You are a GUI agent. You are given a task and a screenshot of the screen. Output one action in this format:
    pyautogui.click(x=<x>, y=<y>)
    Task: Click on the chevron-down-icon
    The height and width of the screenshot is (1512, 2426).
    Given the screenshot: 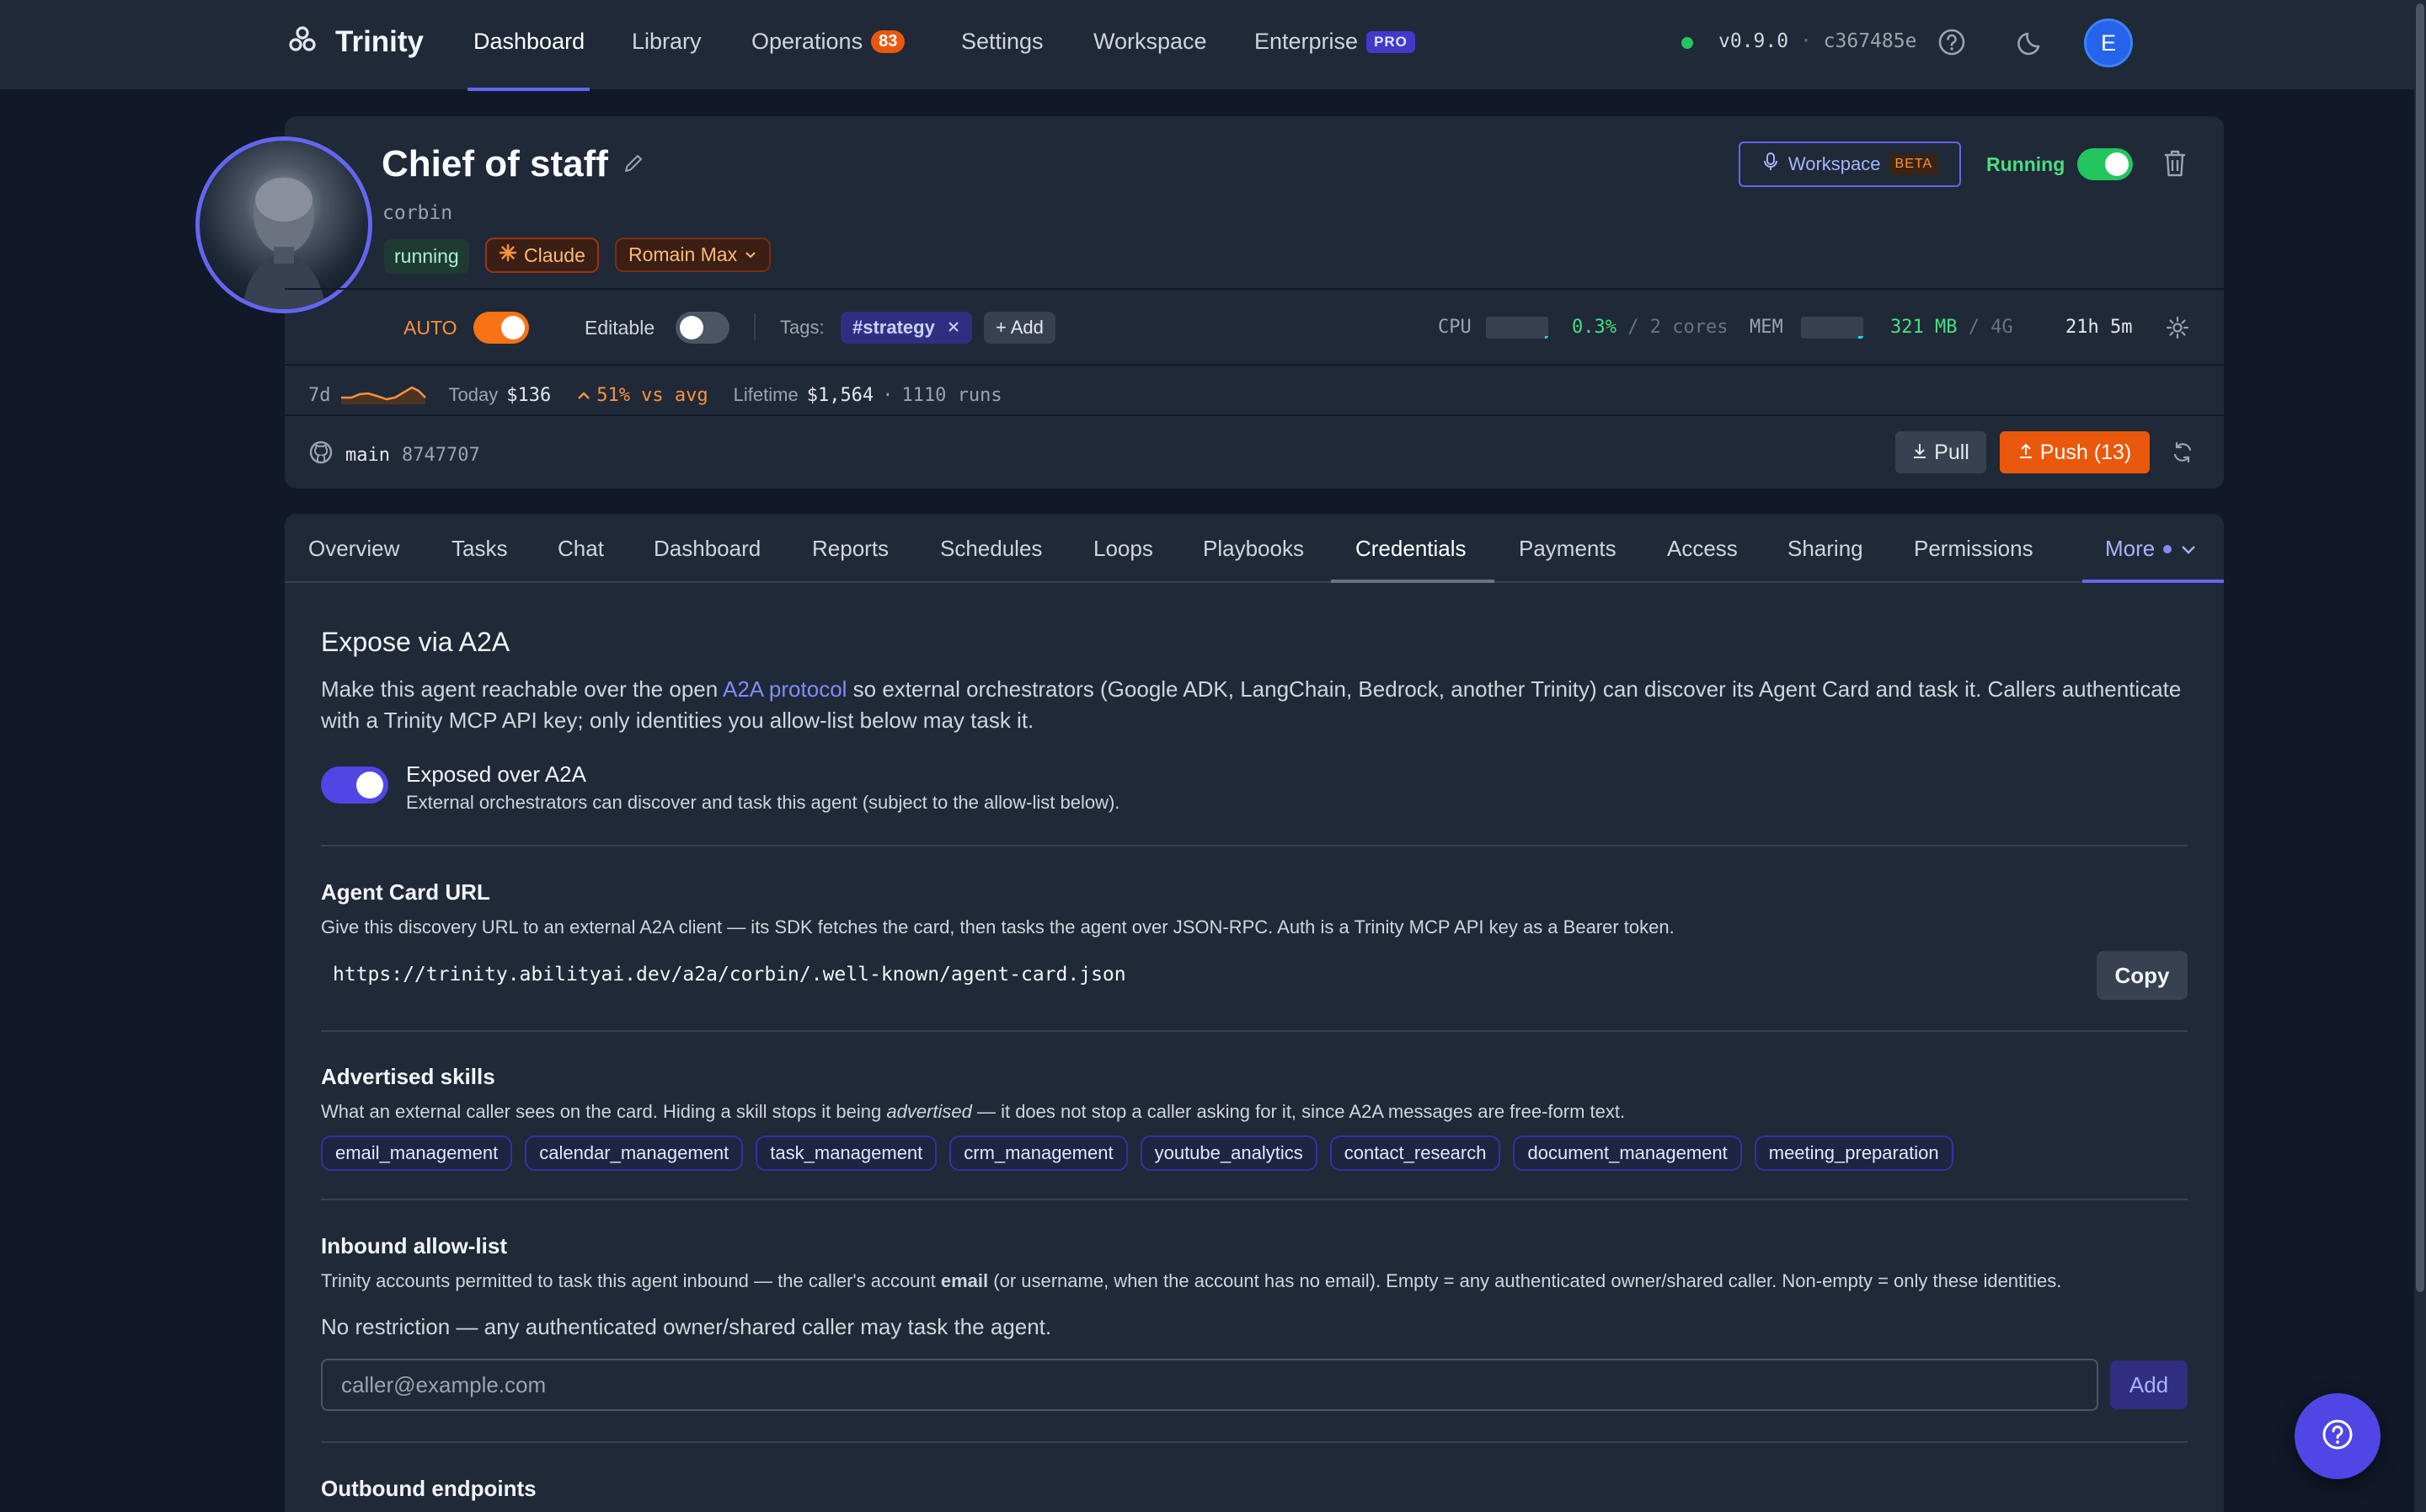 What is the action you would take?
    pyautogui.click(x=2188, y=549)
    